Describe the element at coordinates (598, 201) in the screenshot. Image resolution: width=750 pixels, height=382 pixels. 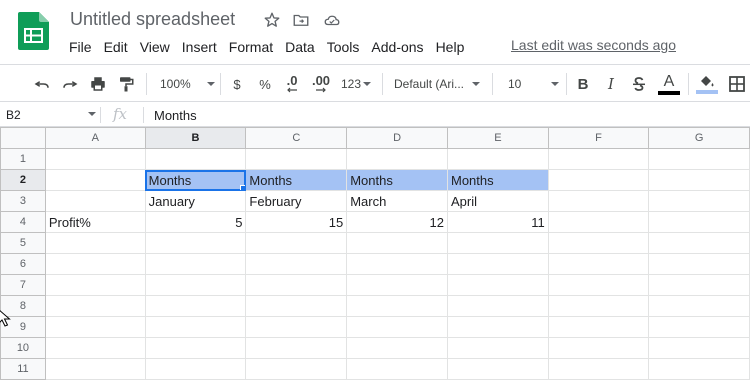
I see `cell-f3` at that location.